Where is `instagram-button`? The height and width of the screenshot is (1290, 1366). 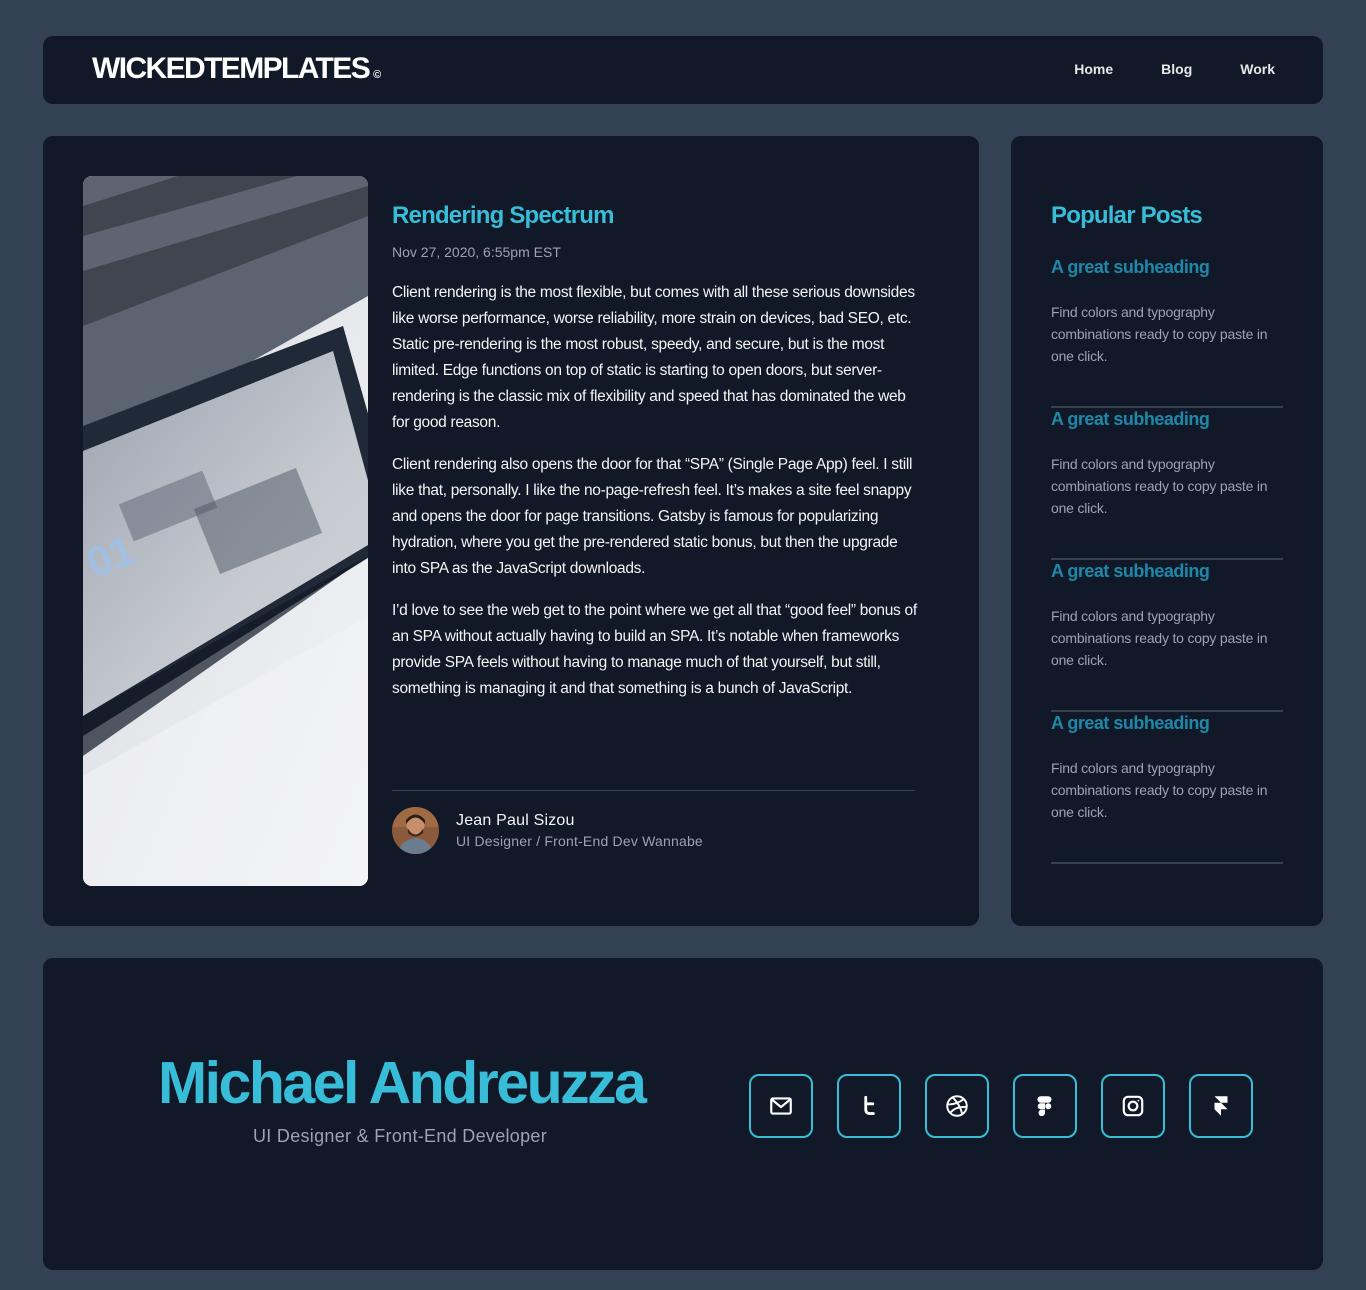
instagram-button is located at coordinates (1133, 1106).